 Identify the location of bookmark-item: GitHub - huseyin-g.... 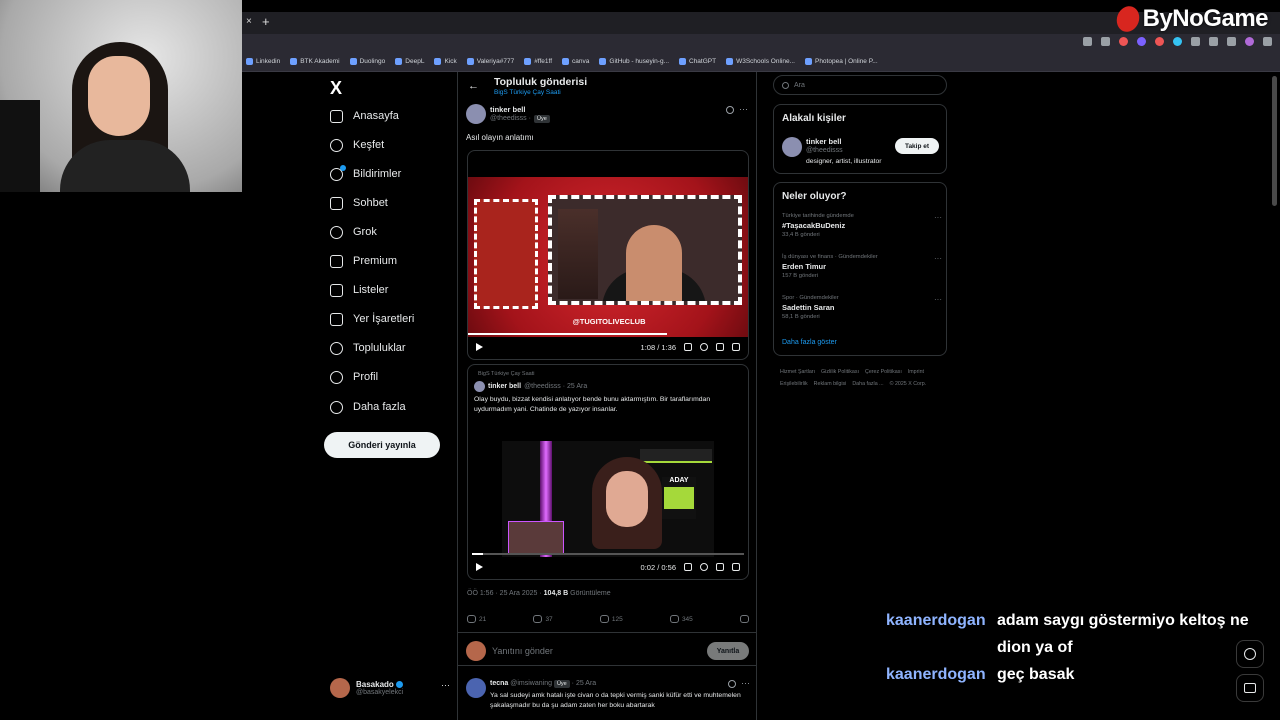
(634, 61).